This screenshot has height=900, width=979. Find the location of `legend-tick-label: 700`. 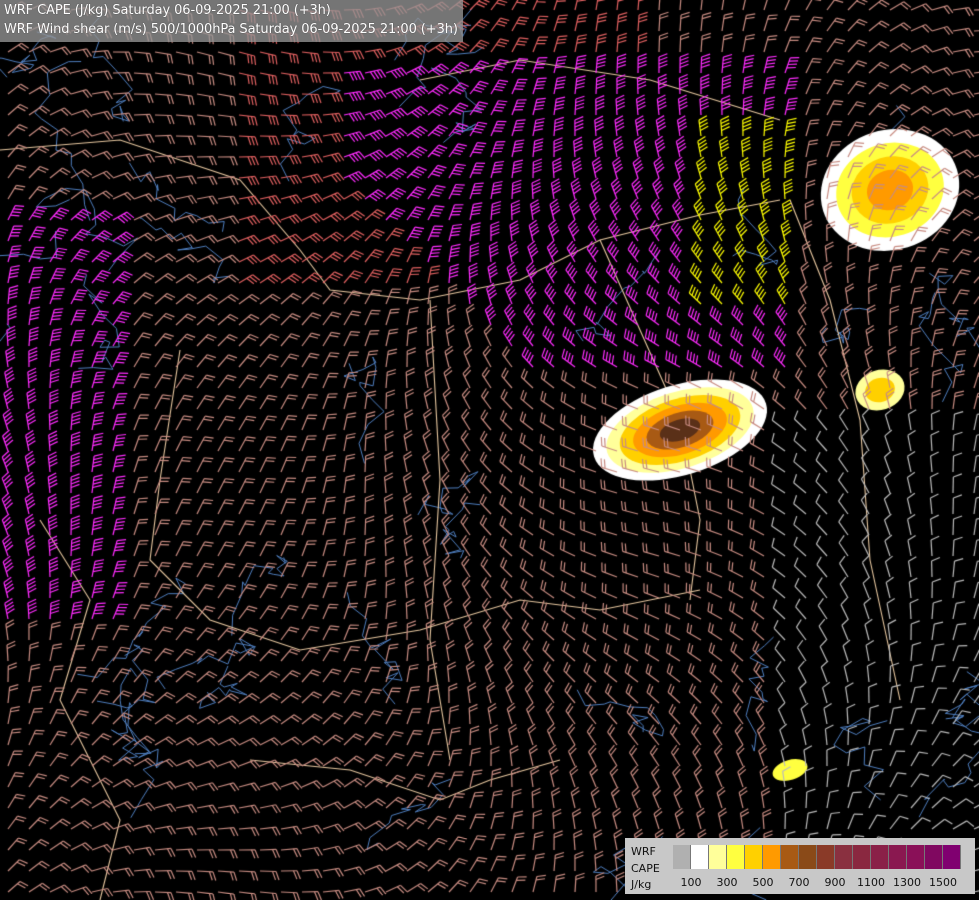

legend-tick-label: 700 is located at coordinates (799, 882).